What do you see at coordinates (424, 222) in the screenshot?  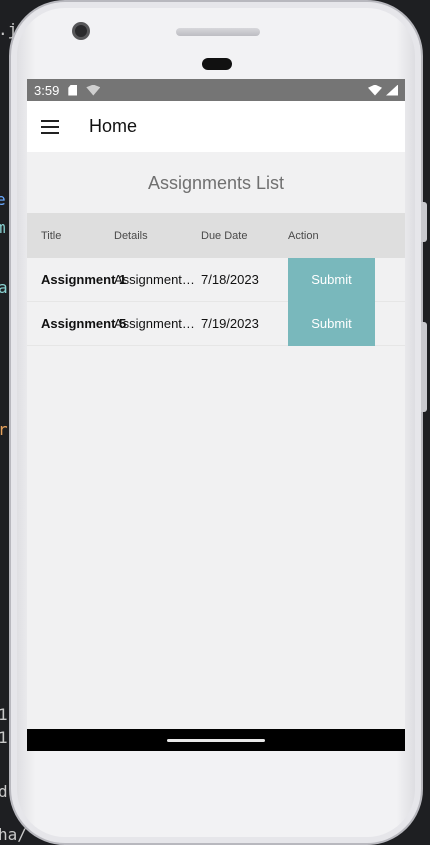 I see `volume-button` at bounding box center [424, 222].